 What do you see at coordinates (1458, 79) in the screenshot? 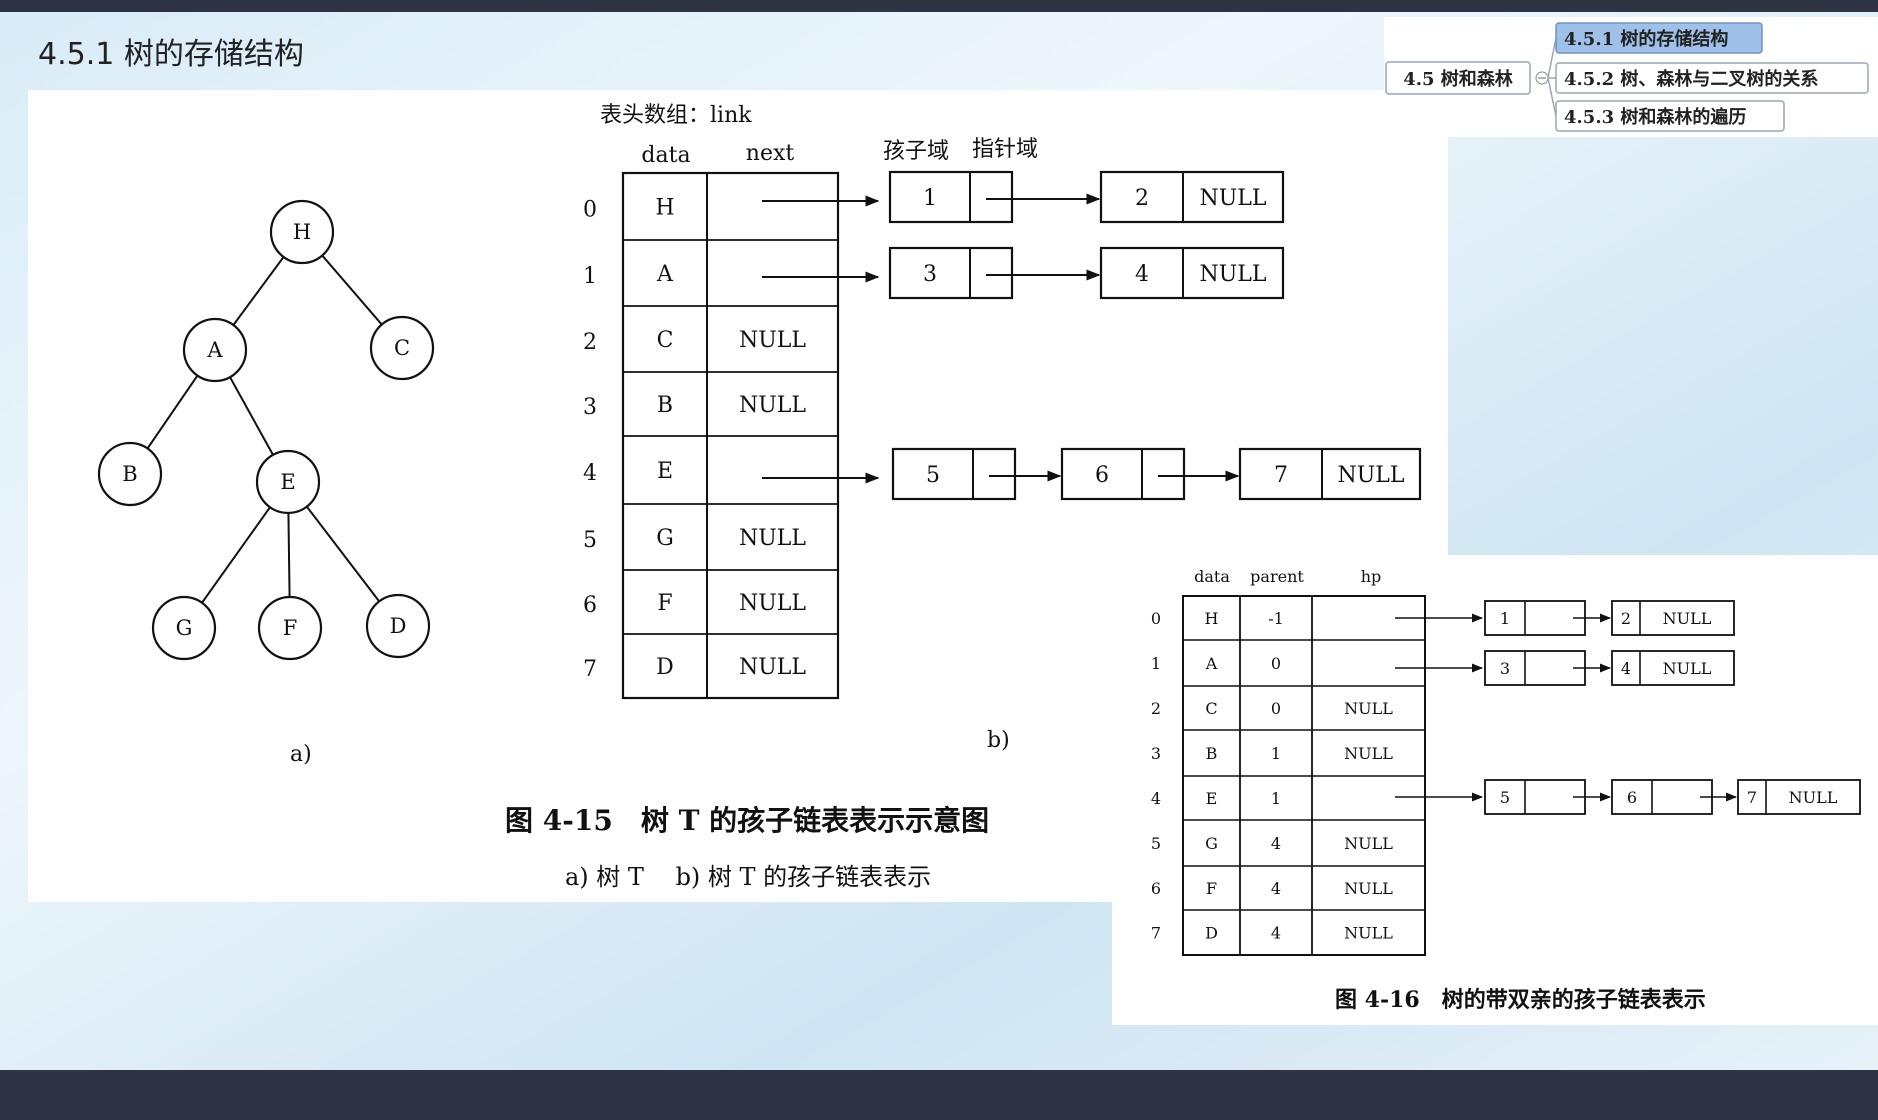
I see `nav-parent-label: 4.5 树和森林` at bounding box center [1458, 79].